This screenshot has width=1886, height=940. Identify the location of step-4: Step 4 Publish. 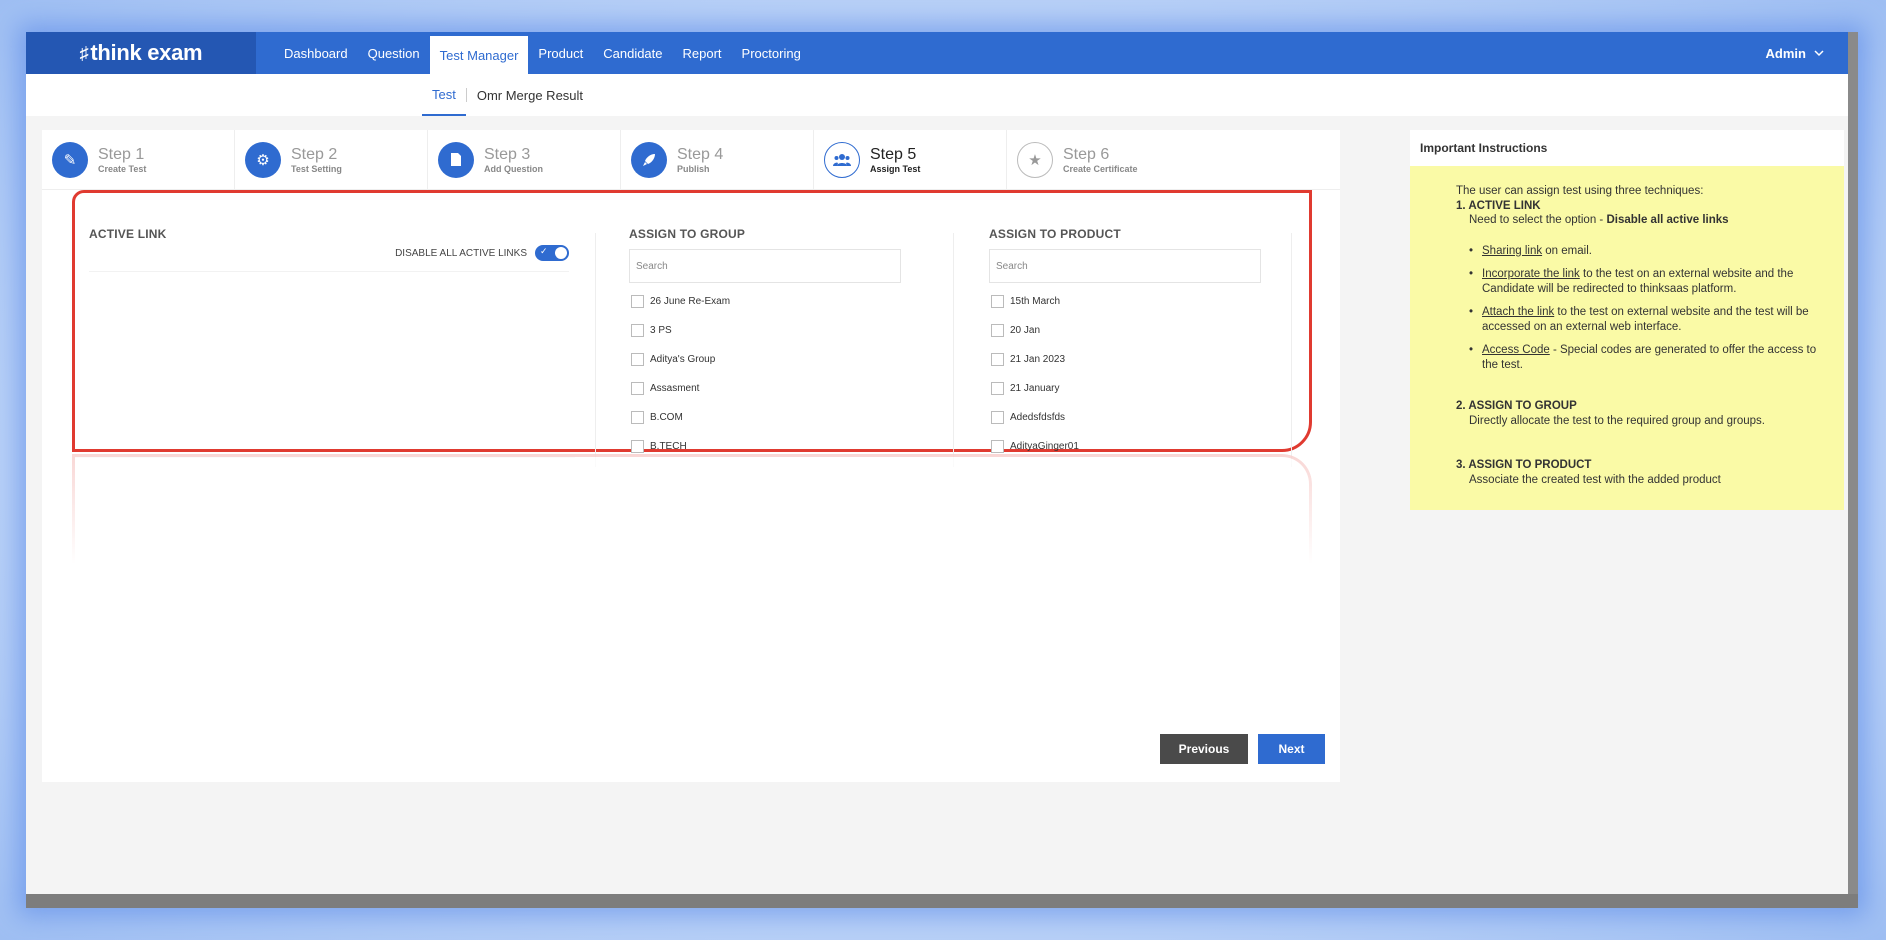
(717, 159).